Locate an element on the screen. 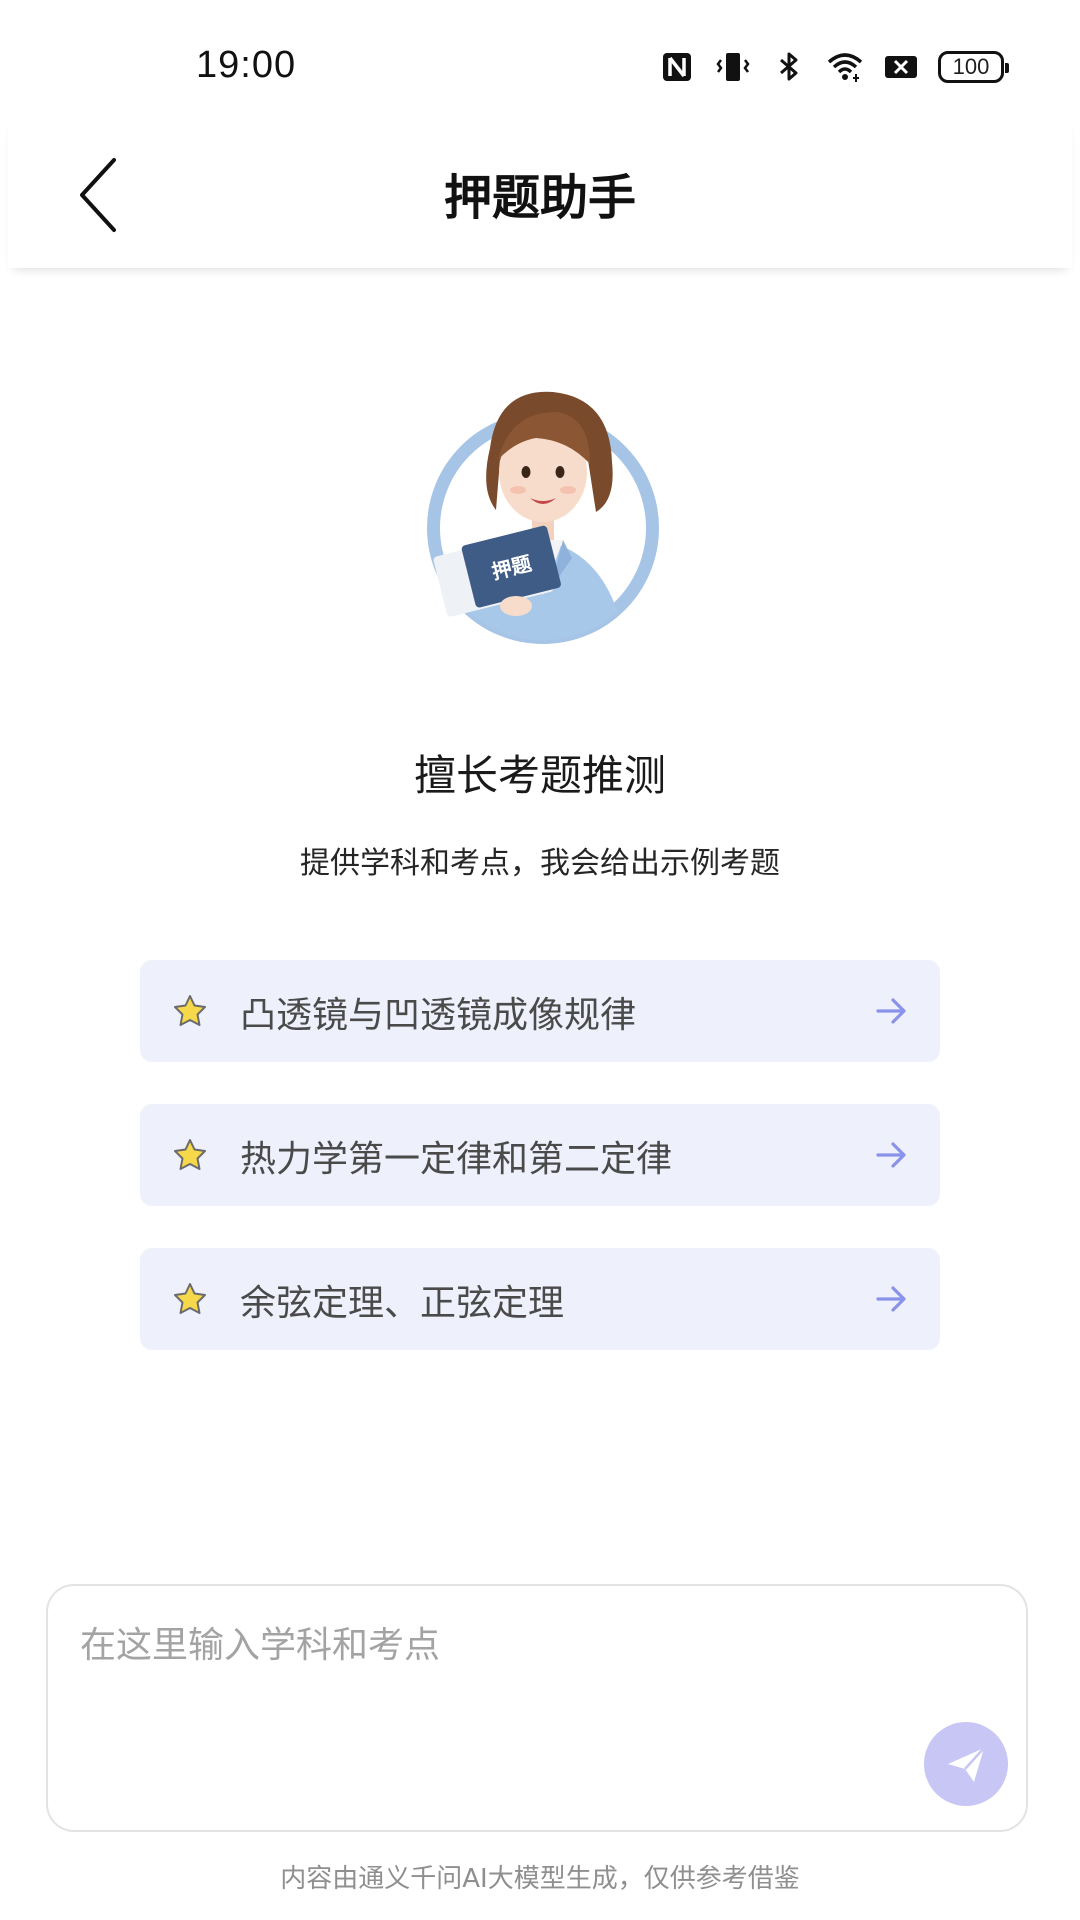  assistant-avatar: 押题 is located at coordinates (543, 517).